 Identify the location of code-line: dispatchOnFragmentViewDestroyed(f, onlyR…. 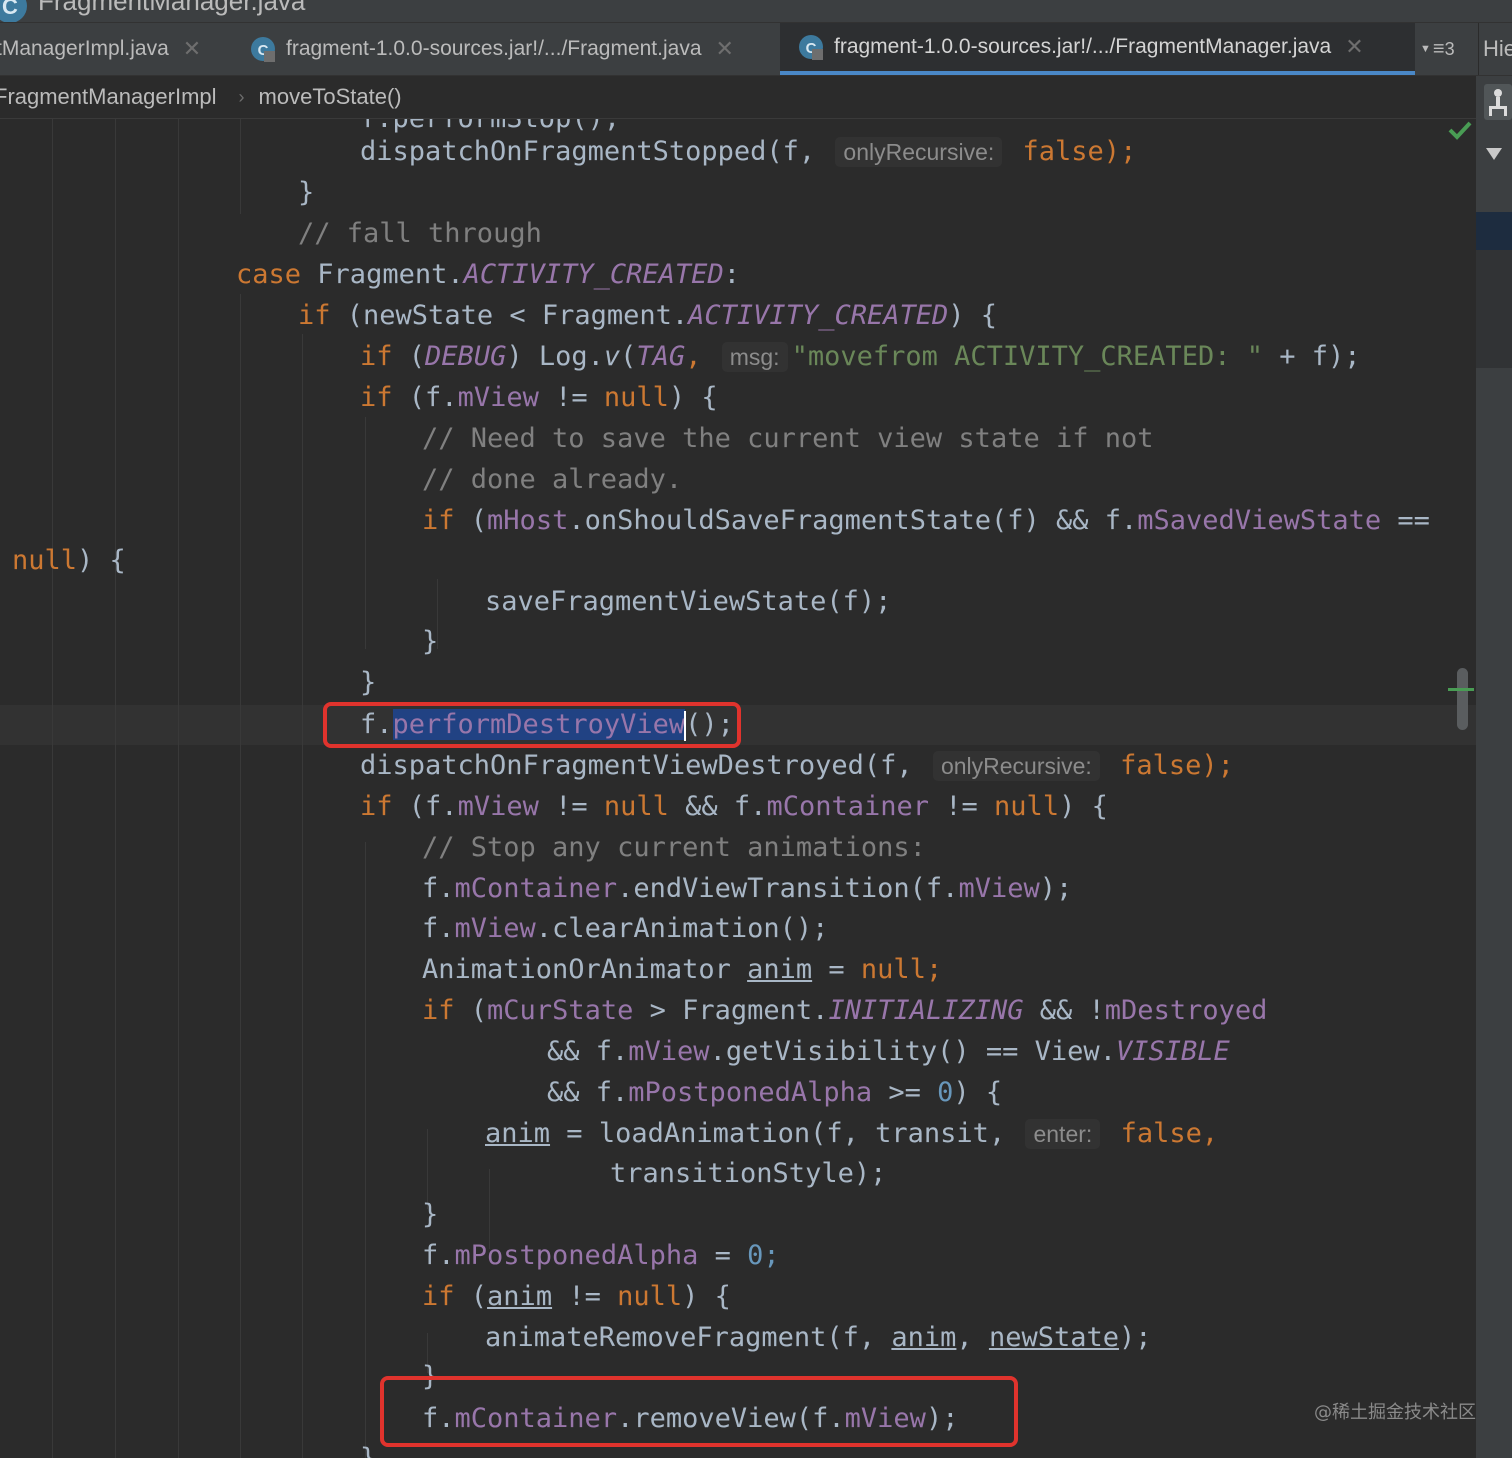
(797, 765).